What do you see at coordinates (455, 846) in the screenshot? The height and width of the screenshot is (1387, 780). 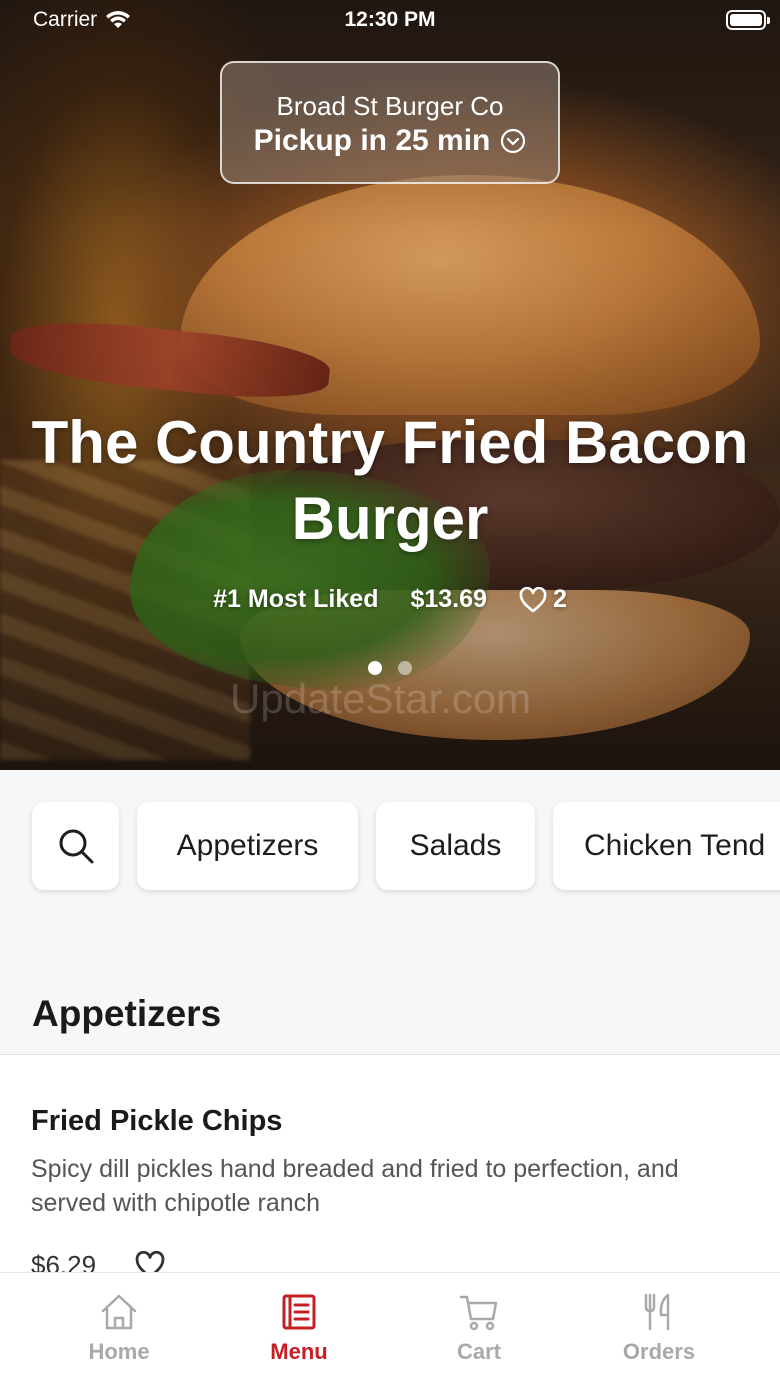 I see `category-chip-salads: Salads` at bounding box center [455, 846].